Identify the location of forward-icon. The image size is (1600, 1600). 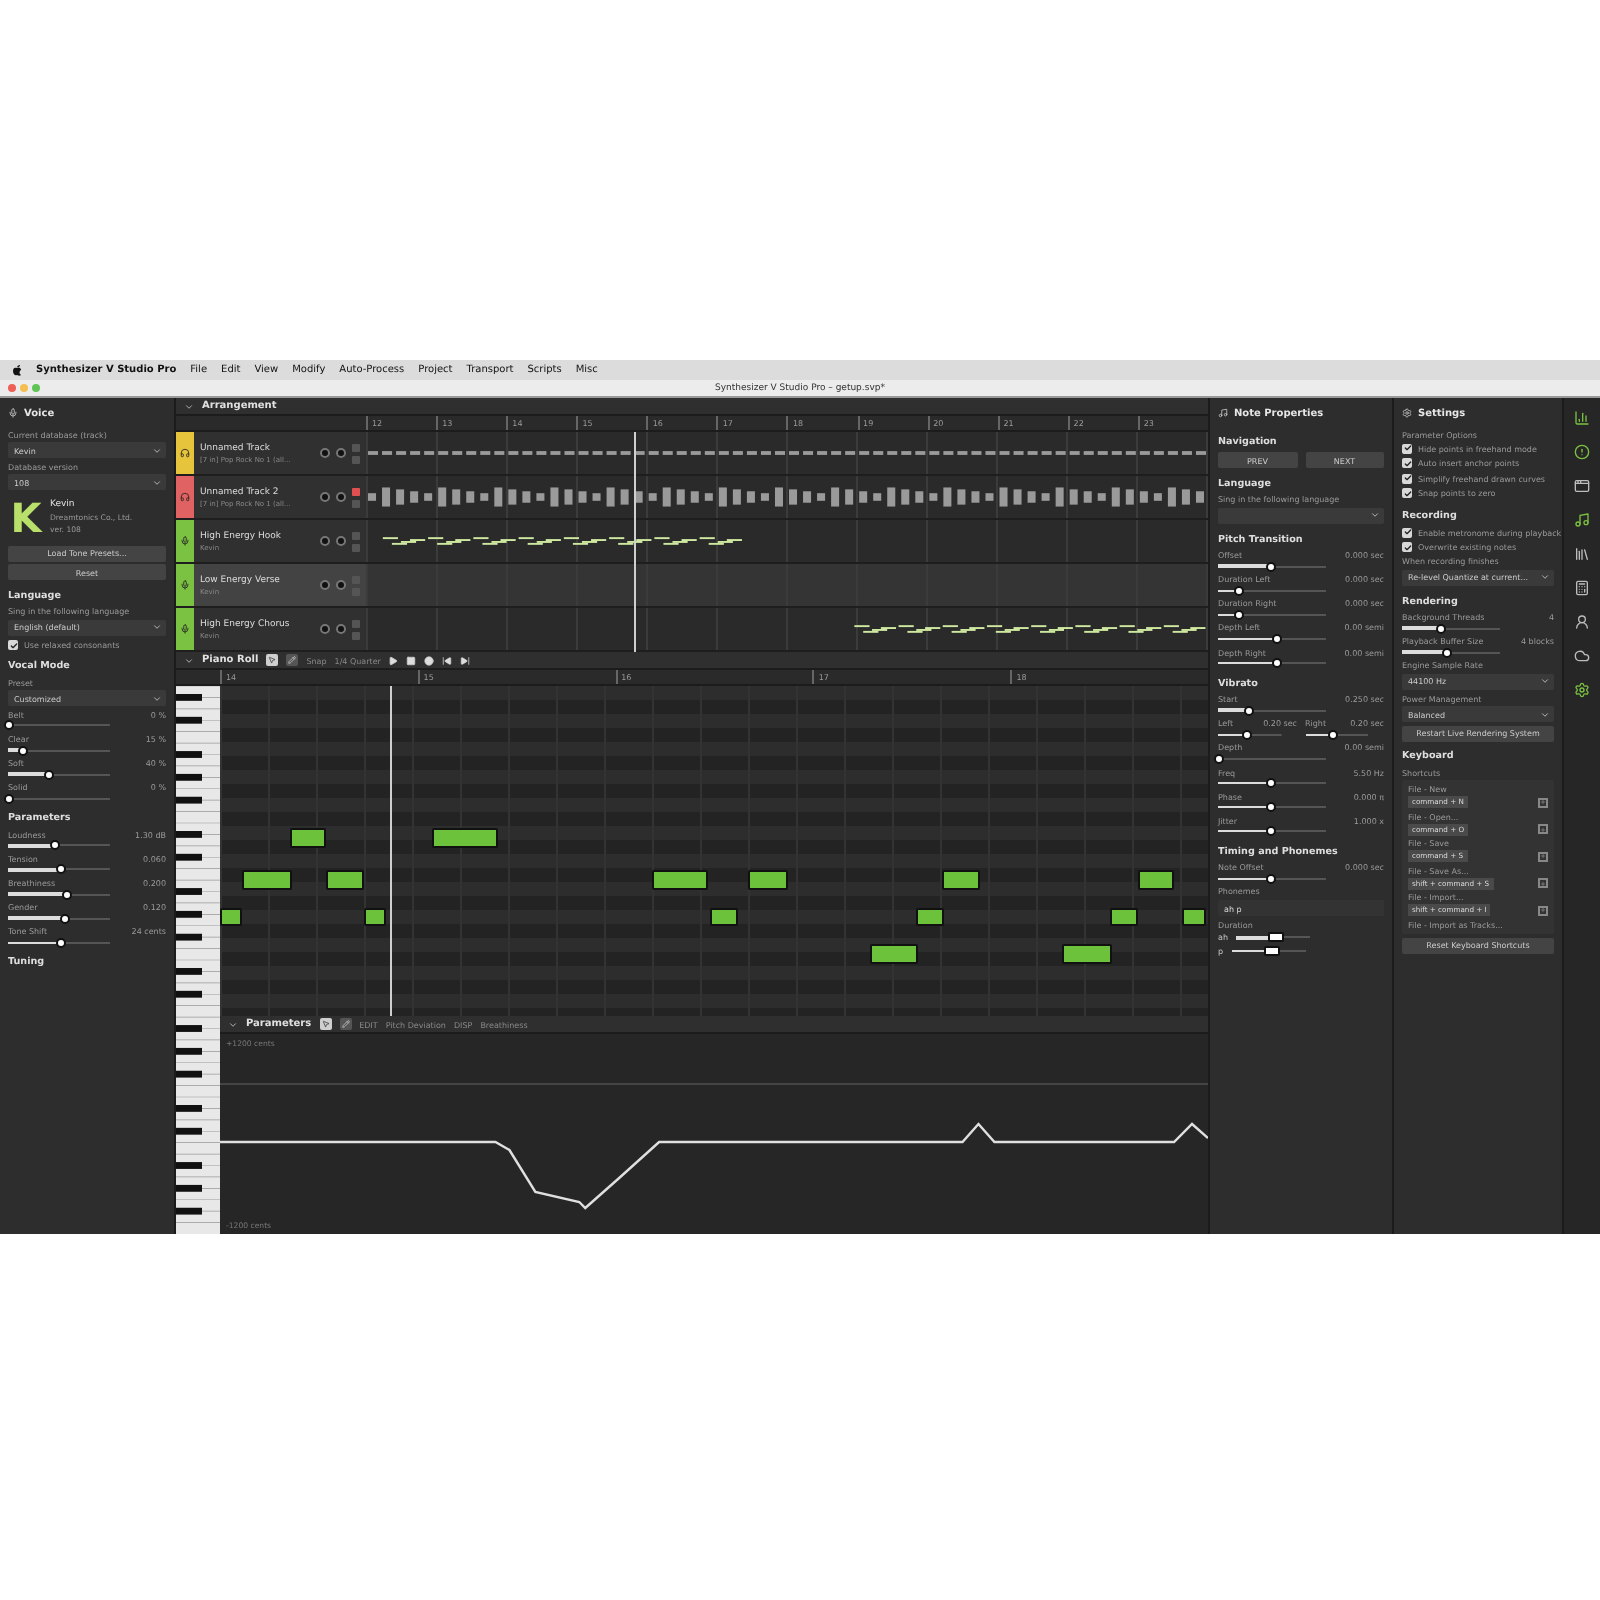
(465, 660).